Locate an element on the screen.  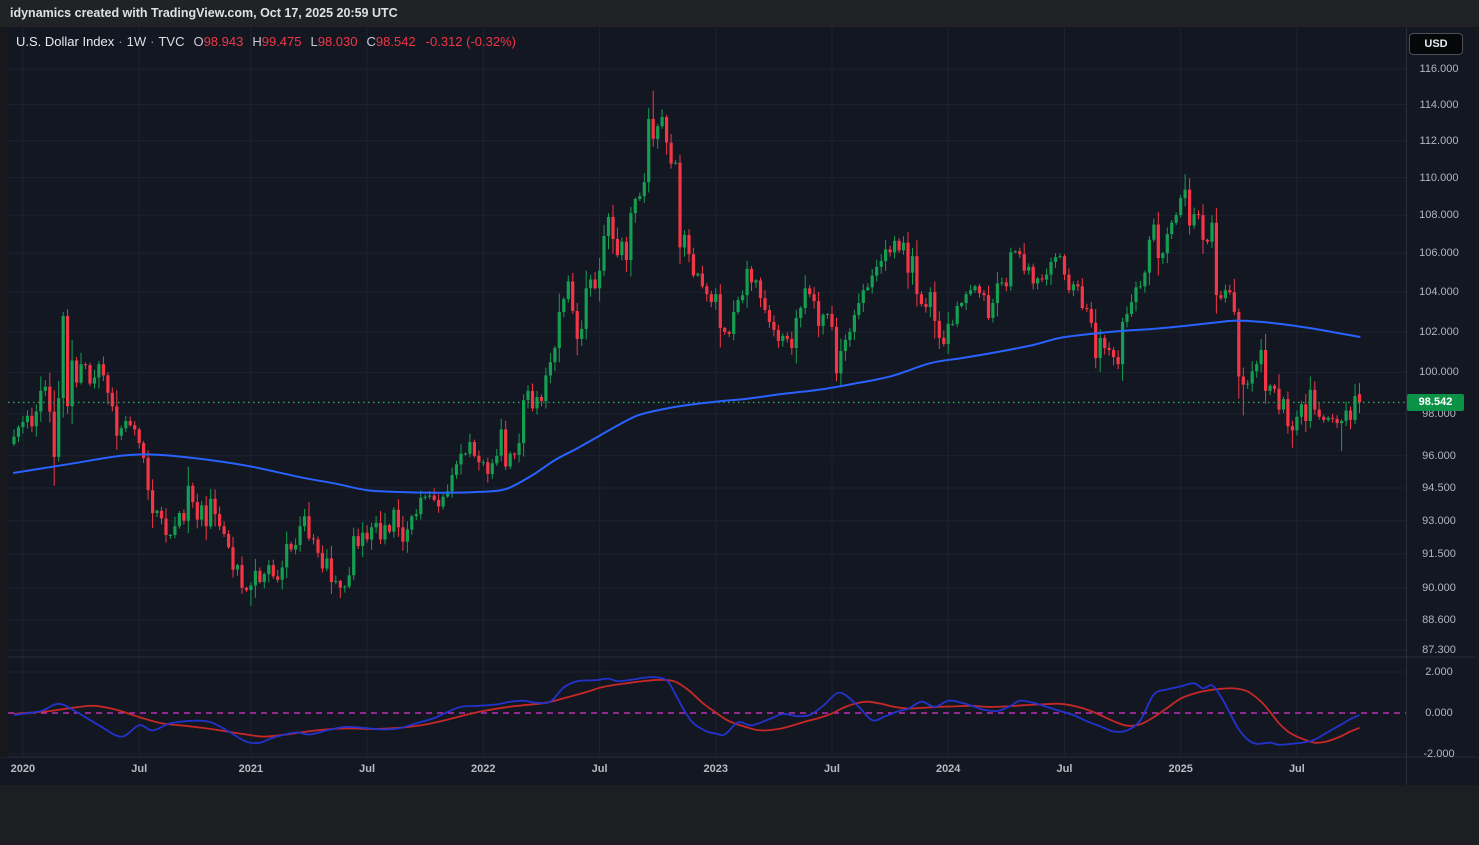
price-tick-label: 91.500 is located at coordinates (1439, 553).